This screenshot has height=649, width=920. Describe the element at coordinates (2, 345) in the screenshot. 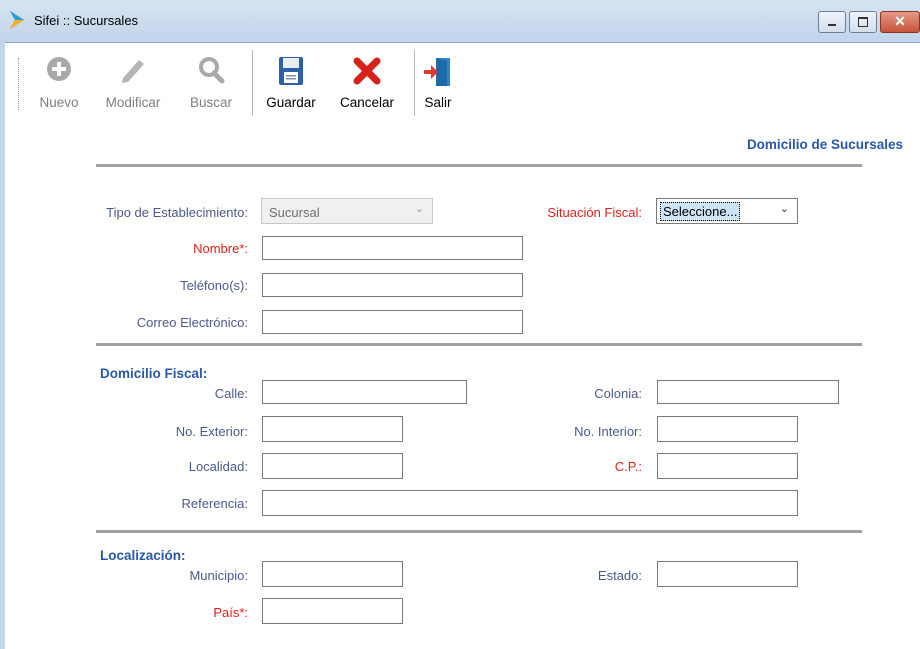

I see `window-left-border` at that location.